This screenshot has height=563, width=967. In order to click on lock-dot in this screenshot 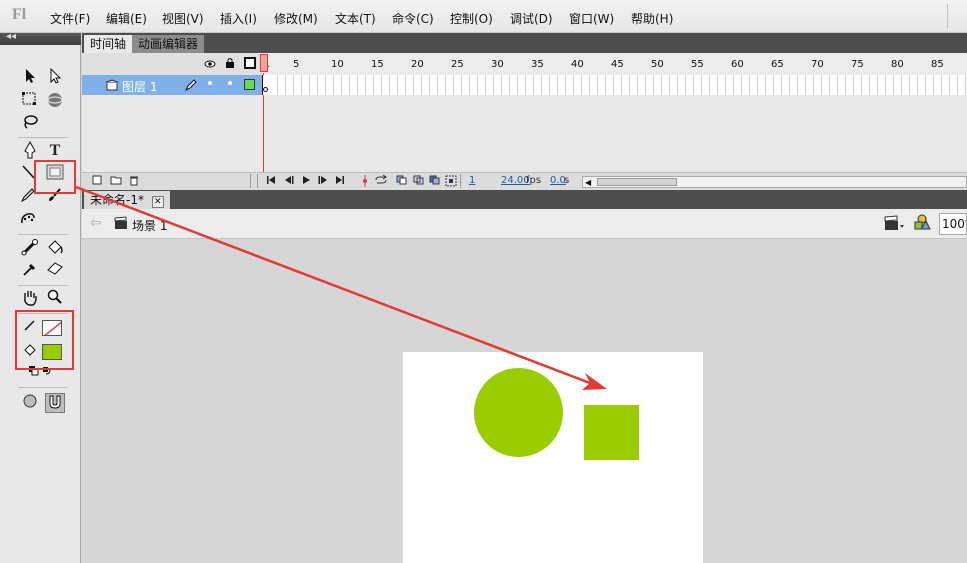, I will do `click(230, 83)`.